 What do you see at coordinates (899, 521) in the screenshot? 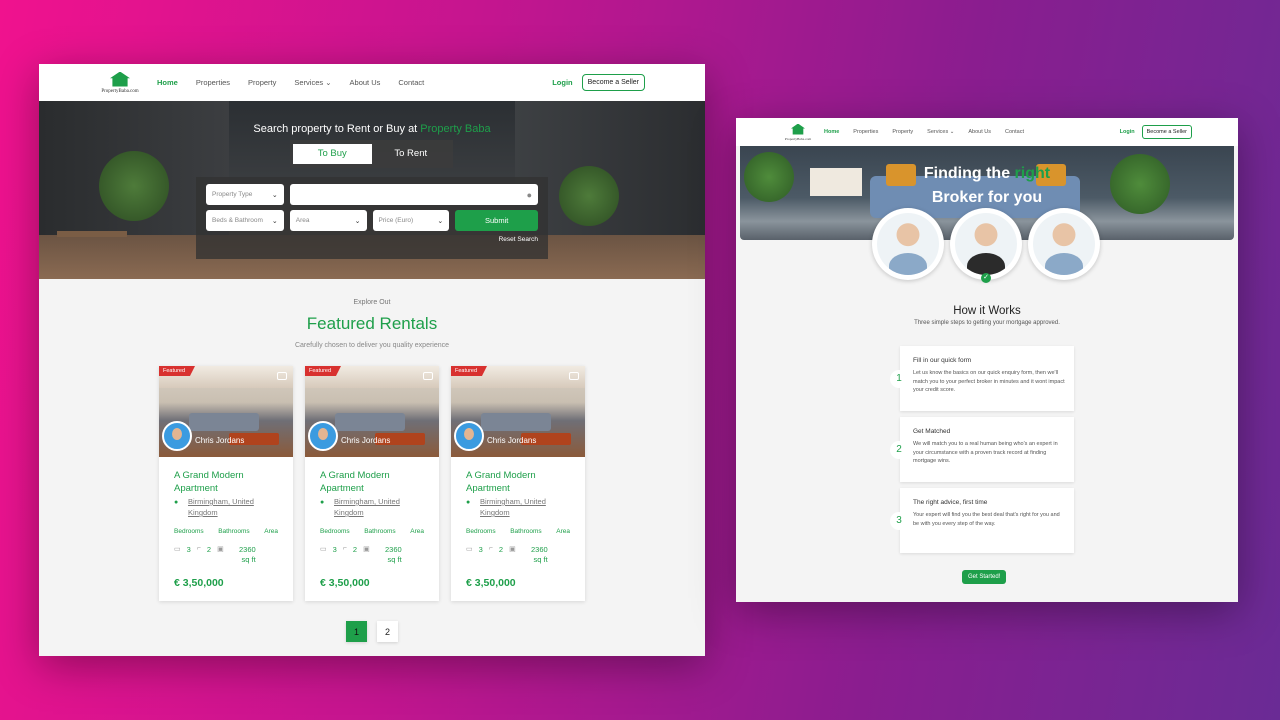
I see `step-number: 3` at bounding box center [899, 521].